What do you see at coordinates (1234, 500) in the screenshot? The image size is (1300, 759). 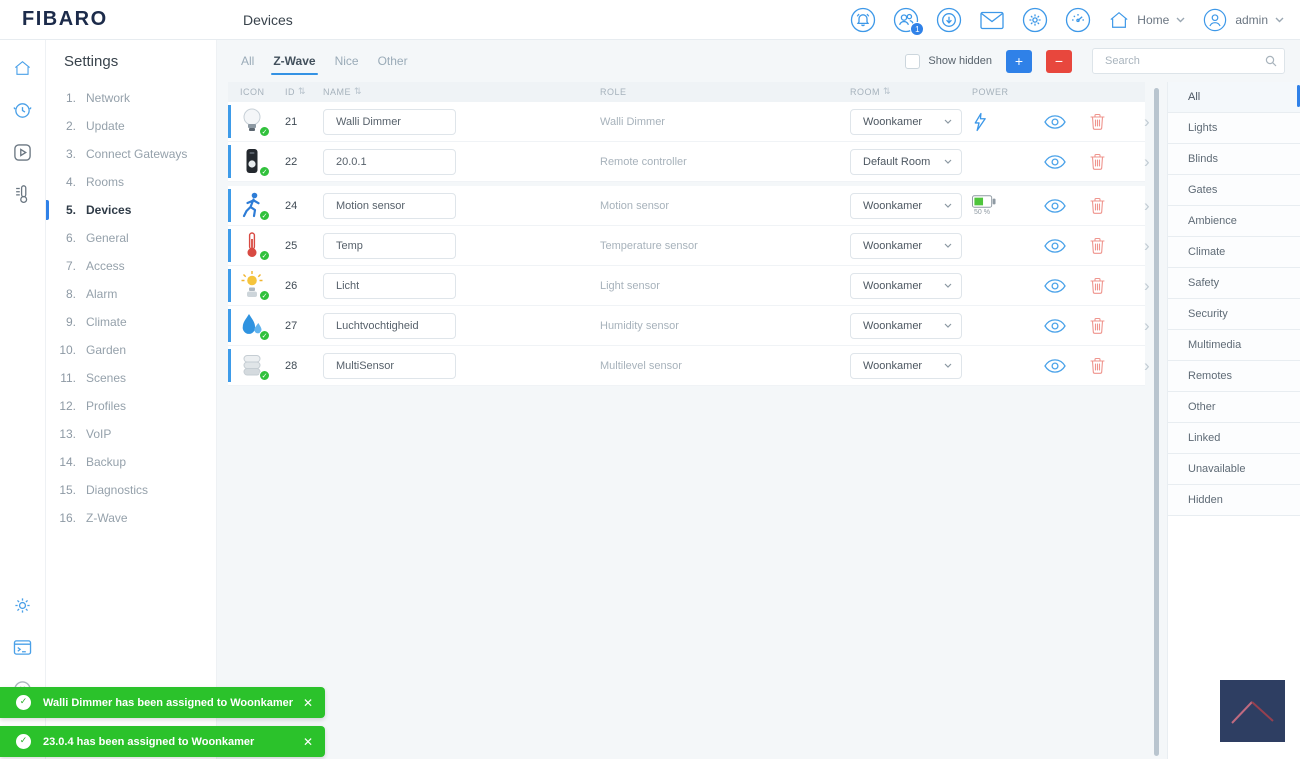 I see `category-item-hidden: Hidden` at bounding box center [1234, 500].